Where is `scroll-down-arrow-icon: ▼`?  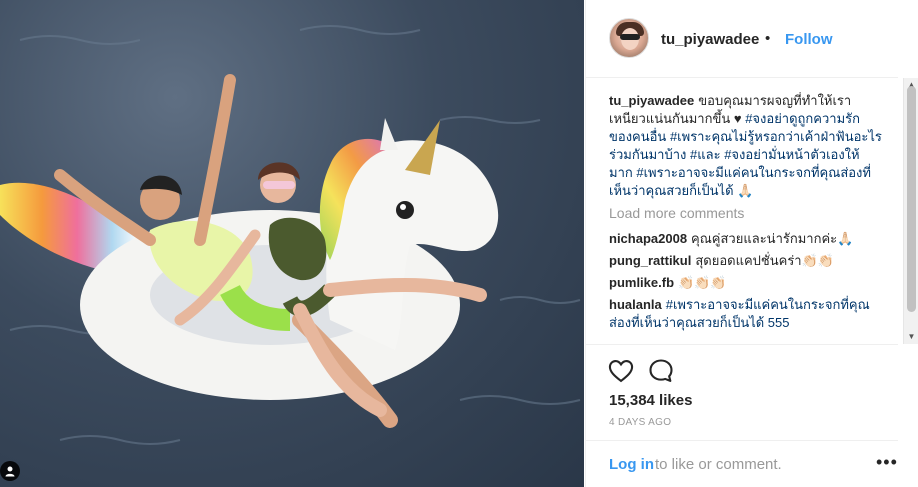
scroll-down-arrow-icon: ▼ is located at coordinates (911, 337).